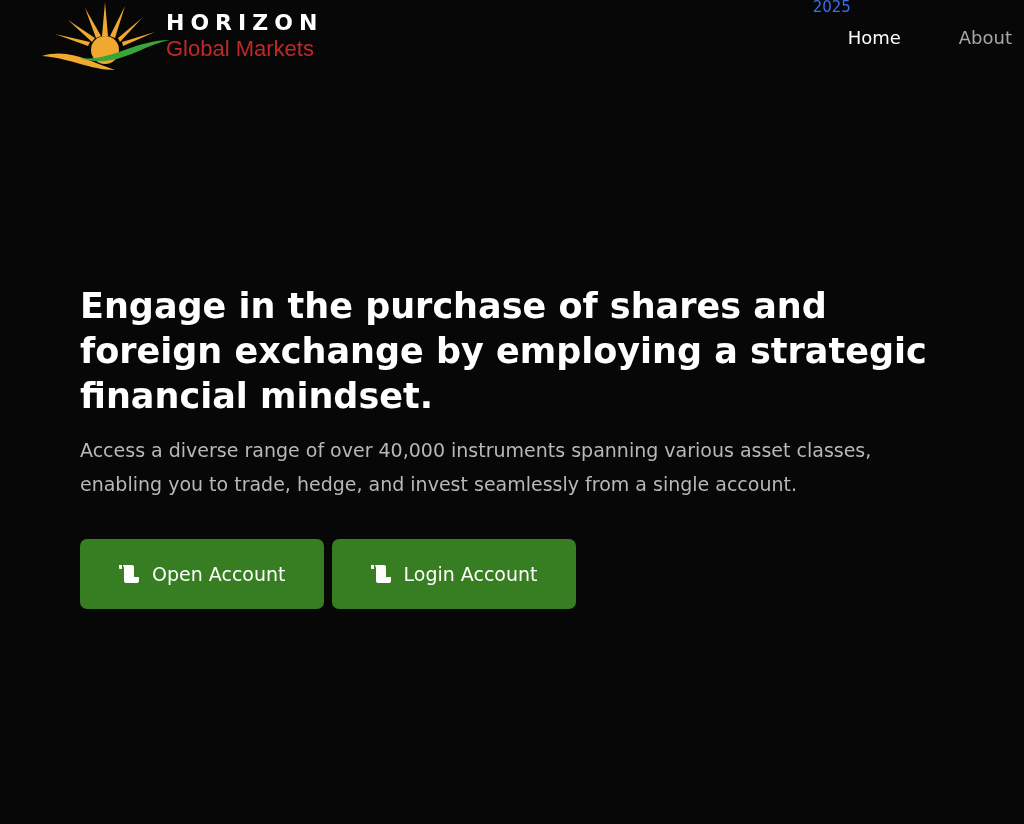  Describe the element at coordinates (453, 574) in the screenshot. I see `account-button: Login Account` at that location.